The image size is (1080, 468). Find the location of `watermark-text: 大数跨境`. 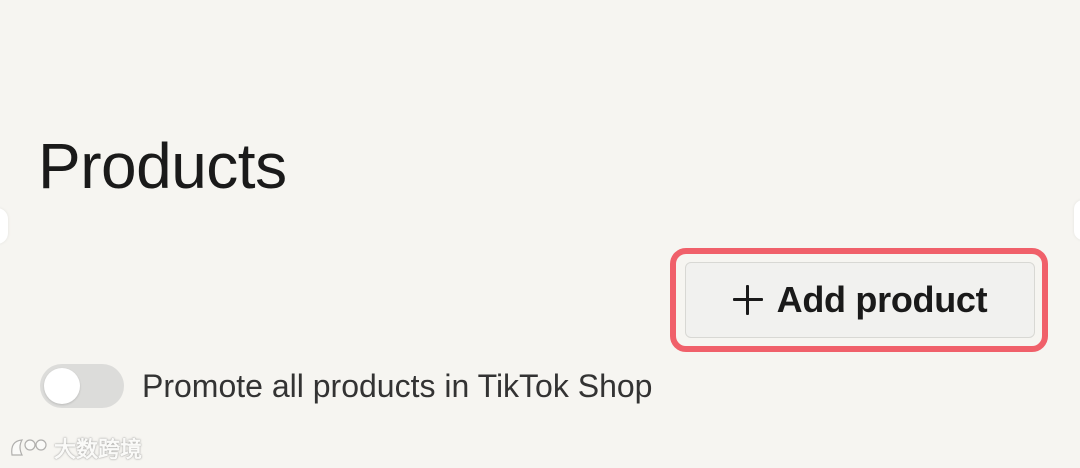

watermark-text: 大数跨境 is located at coordinates (98, 449).